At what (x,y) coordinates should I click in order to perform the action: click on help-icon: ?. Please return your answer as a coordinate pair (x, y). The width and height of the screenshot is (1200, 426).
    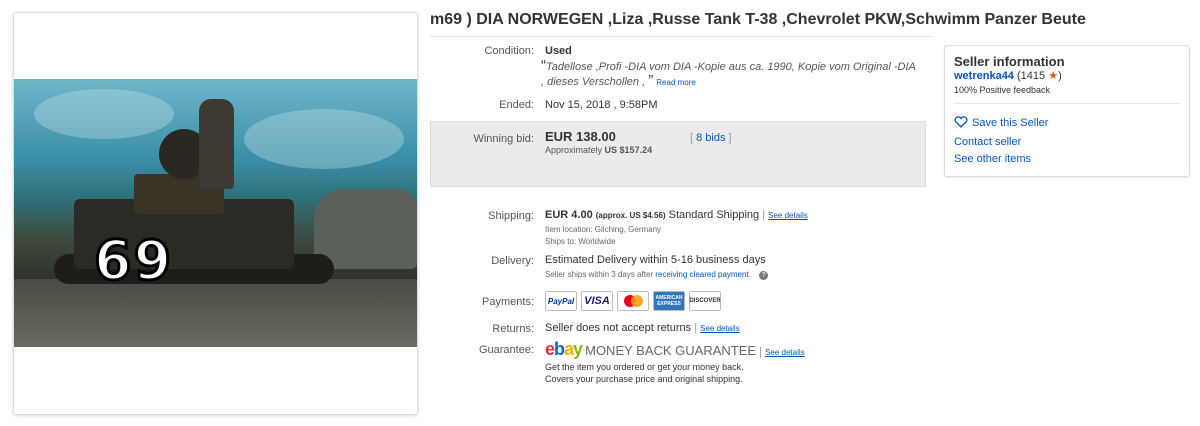
    Looking at the image, I should click on (764, 275).